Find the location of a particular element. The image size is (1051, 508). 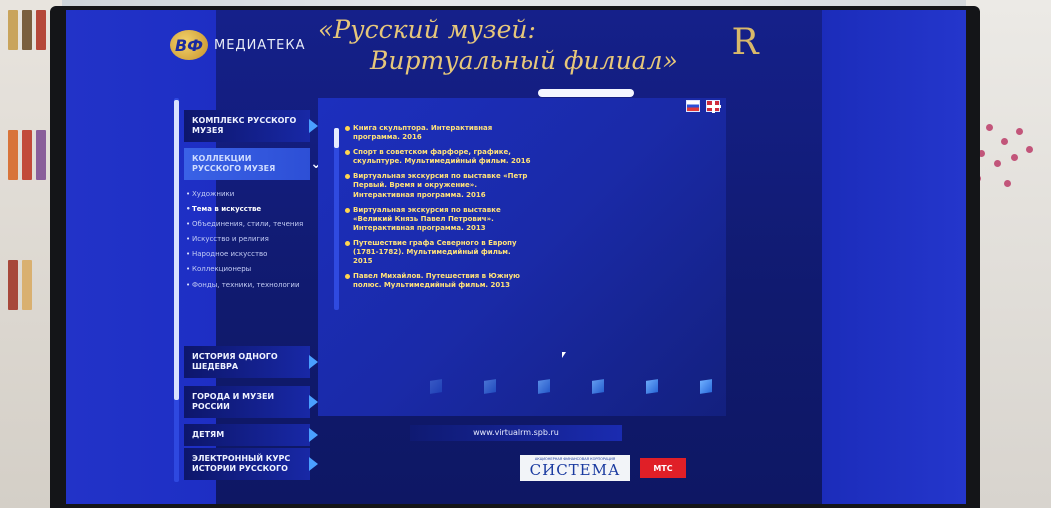

submenu-item: Художники is located at coordinates (245, 194).